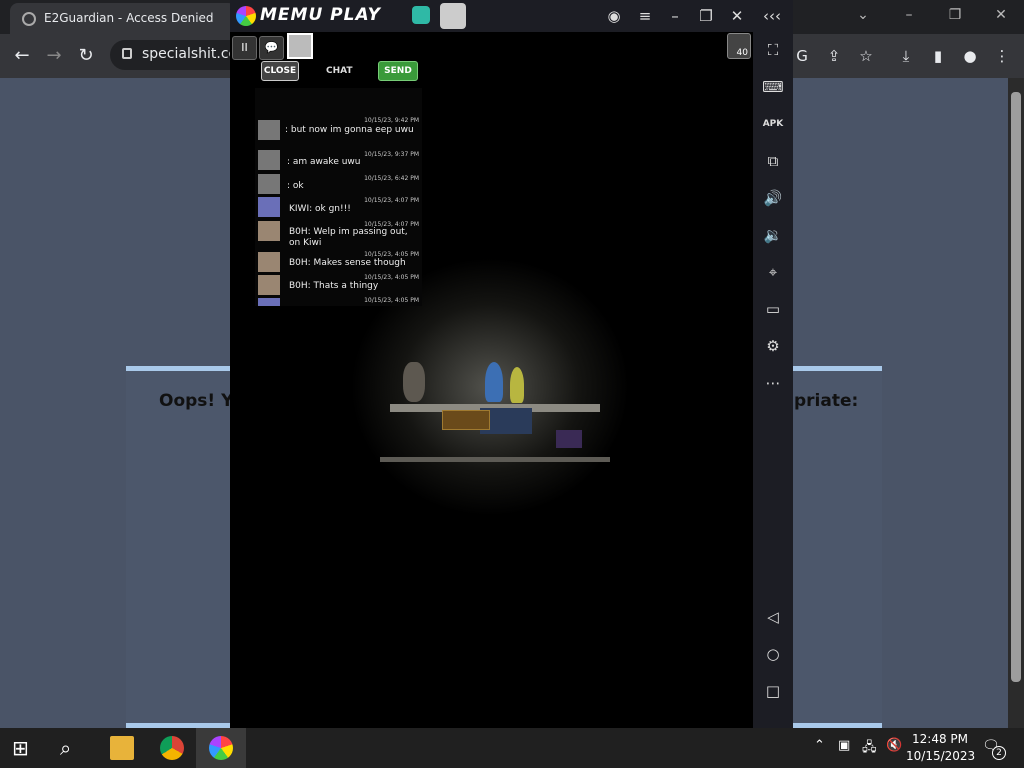 The width and height of the screenshot is (1024, 768). I want to click on message-time: 10/15/23, 4:07 PM, so click(391, 200).